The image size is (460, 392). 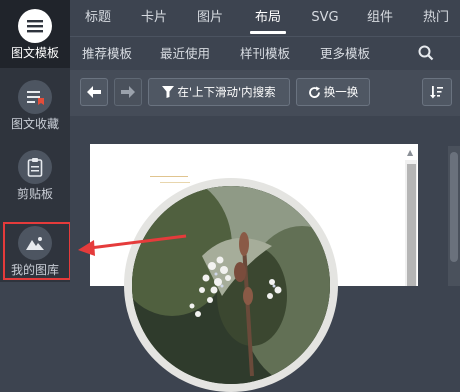 I want to click on tab-card: 卡片, so click(x=154, y=18).